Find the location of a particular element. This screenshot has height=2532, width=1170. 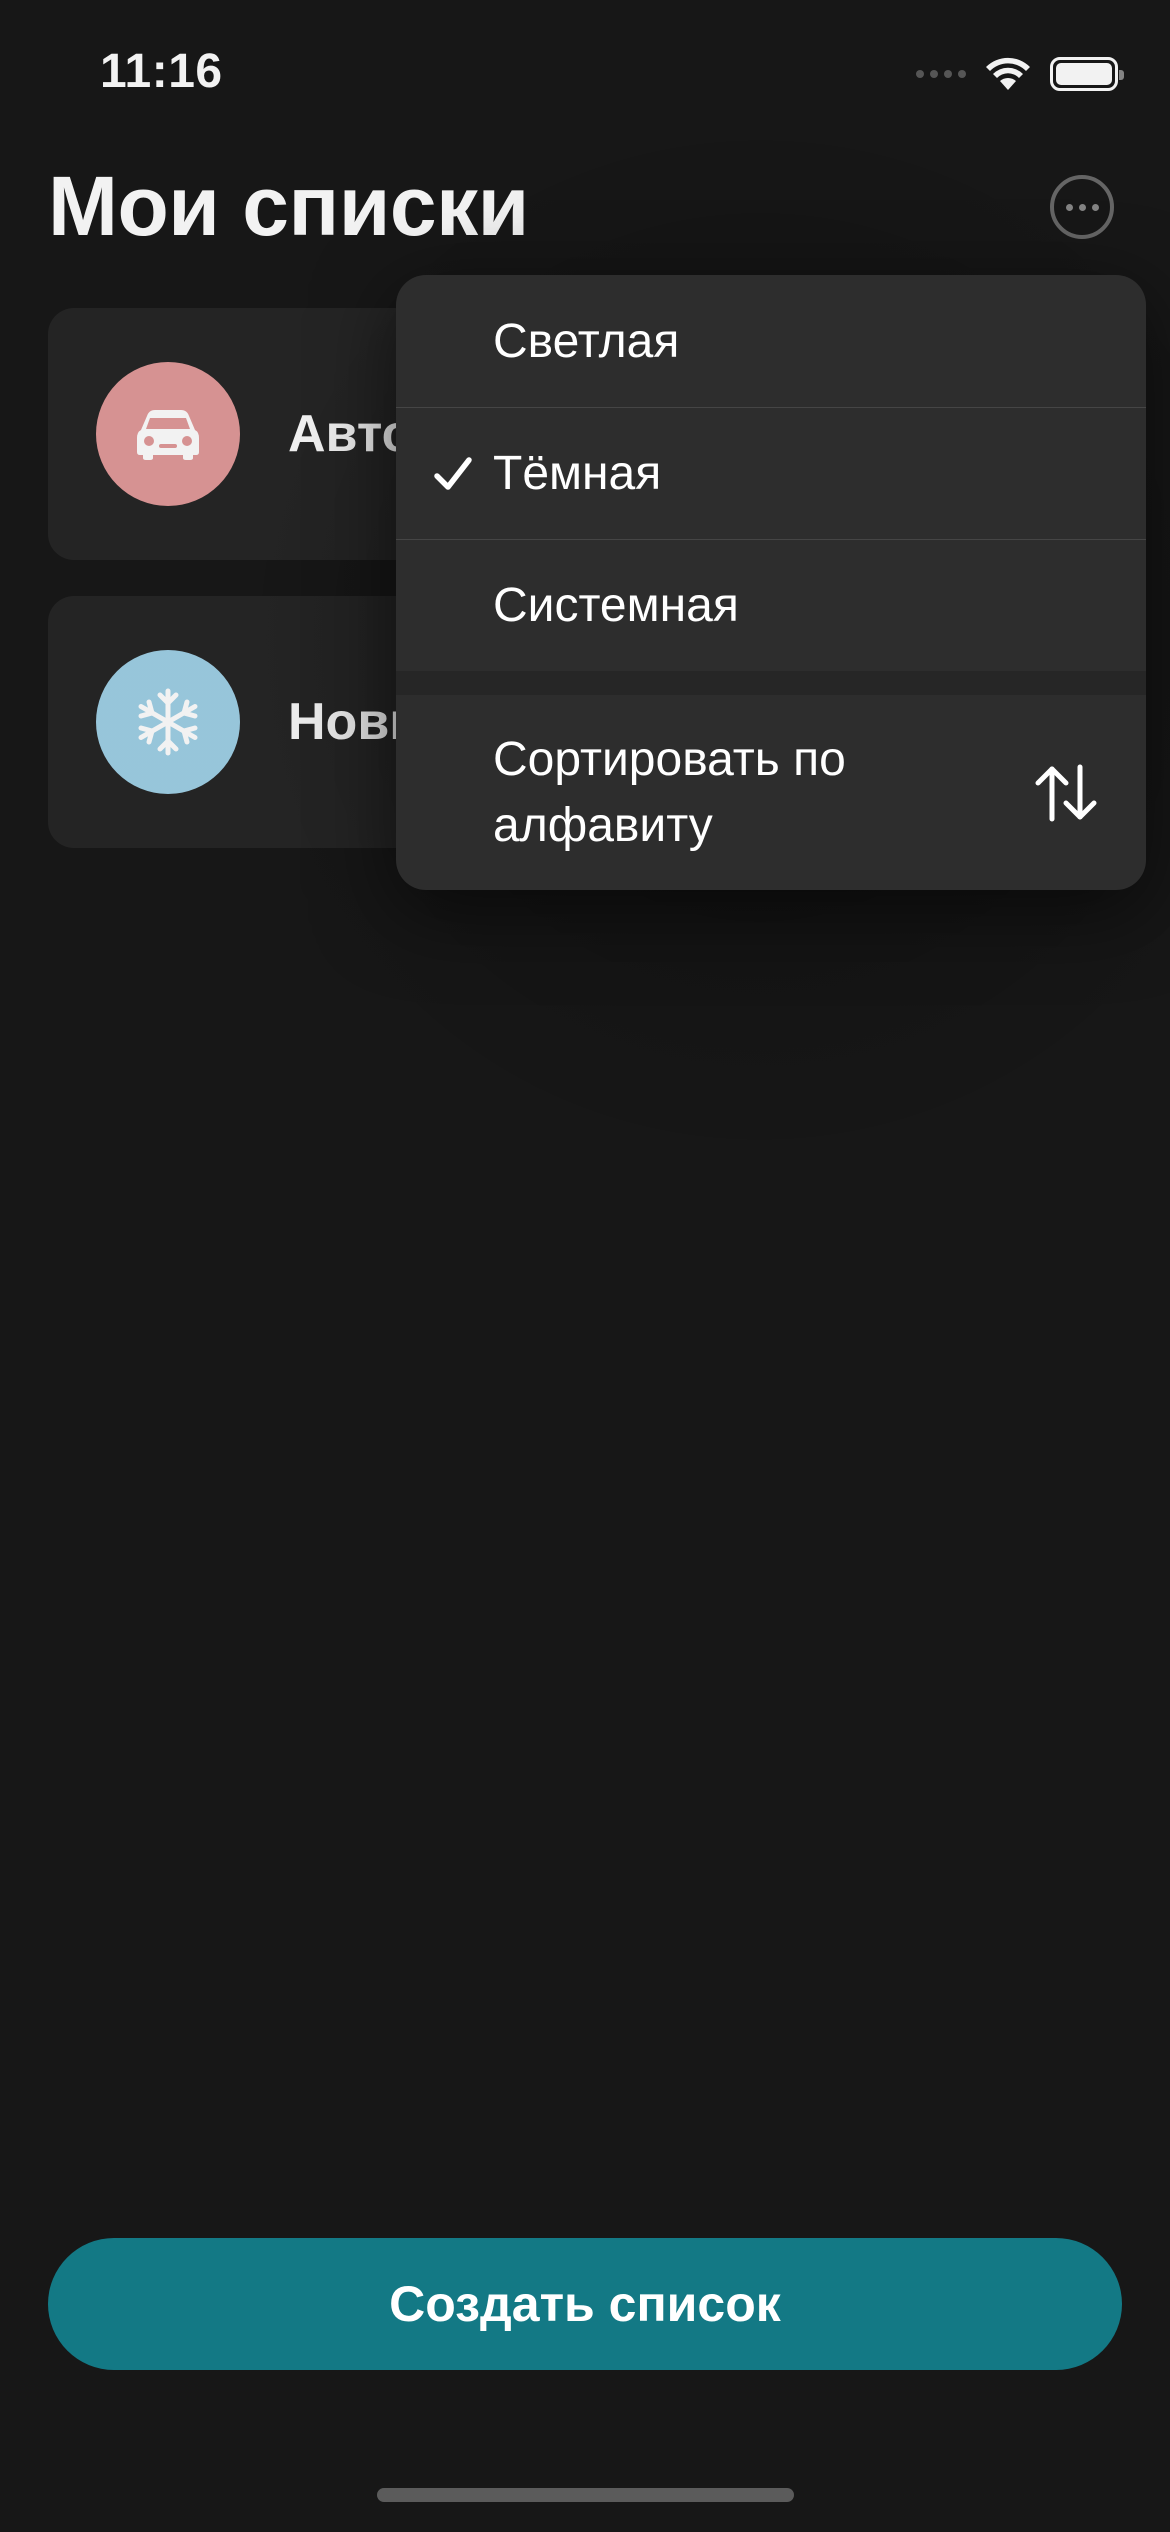

list-item-label: Авто is located at coordinates (351, 434).